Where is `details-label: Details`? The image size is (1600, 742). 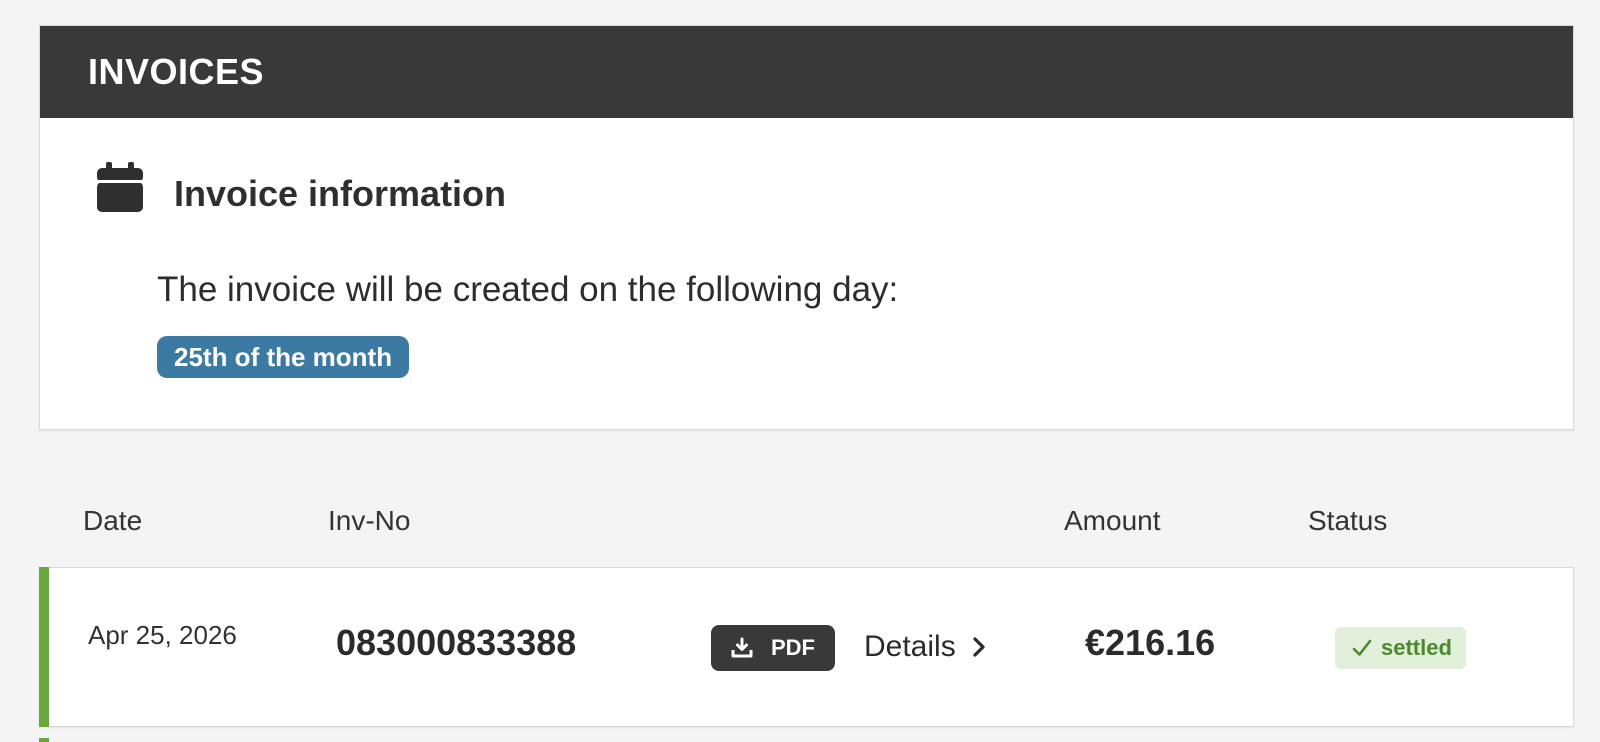
details-label: Details is located at coordinates (910, 646).